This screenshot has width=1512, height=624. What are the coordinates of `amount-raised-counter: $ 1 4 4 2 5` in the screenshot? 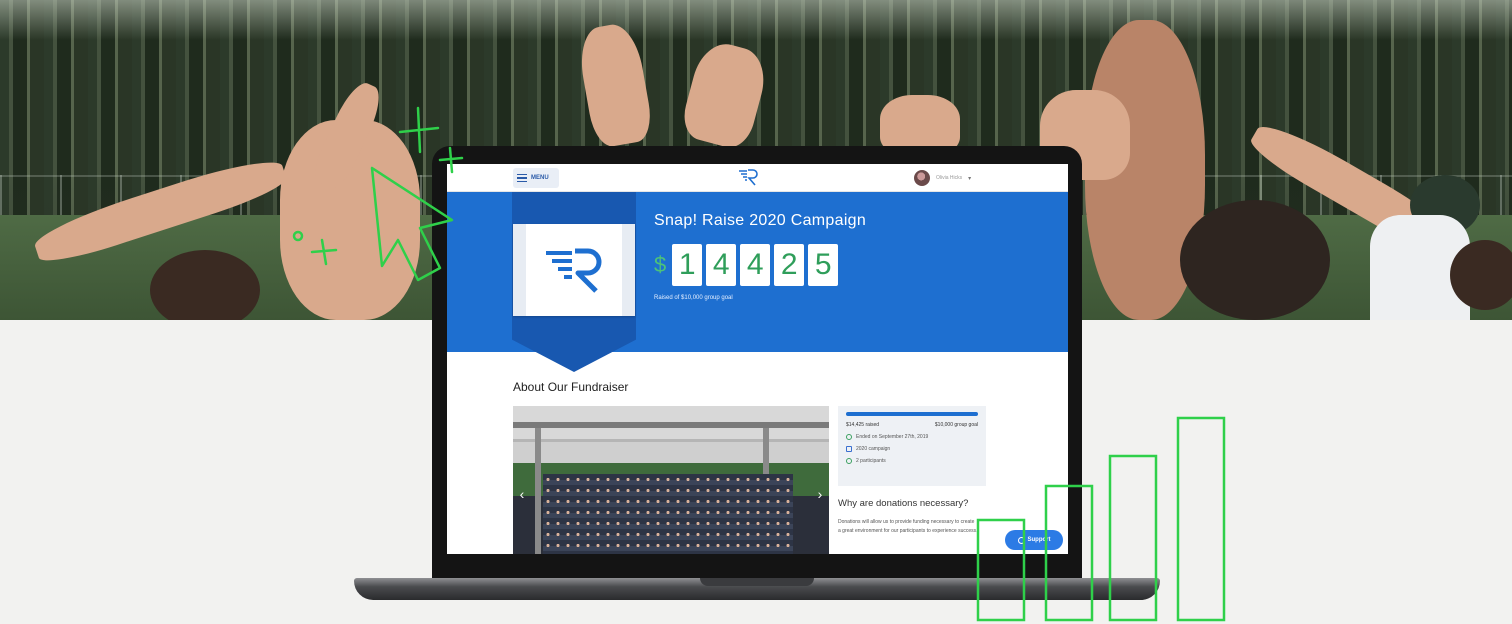 It's located at (746, 265).